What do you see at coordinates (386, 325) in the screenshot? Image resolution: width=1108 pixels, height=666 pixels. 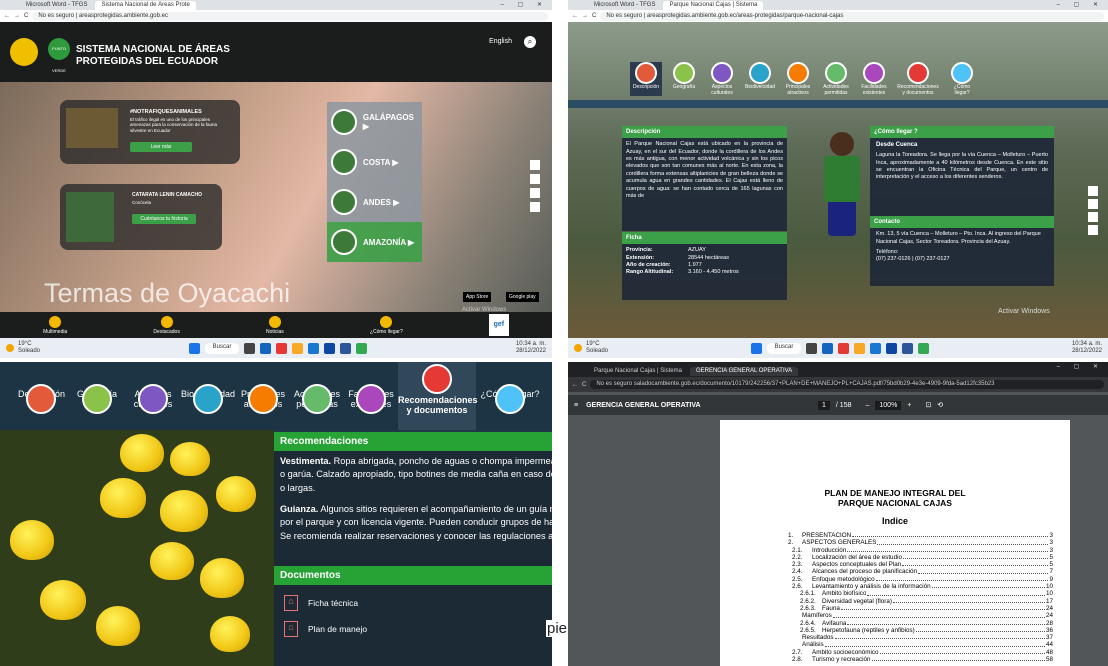 I see `como-llegar-button: ¿Cómo llegar?` at bounding box center [386, 325].